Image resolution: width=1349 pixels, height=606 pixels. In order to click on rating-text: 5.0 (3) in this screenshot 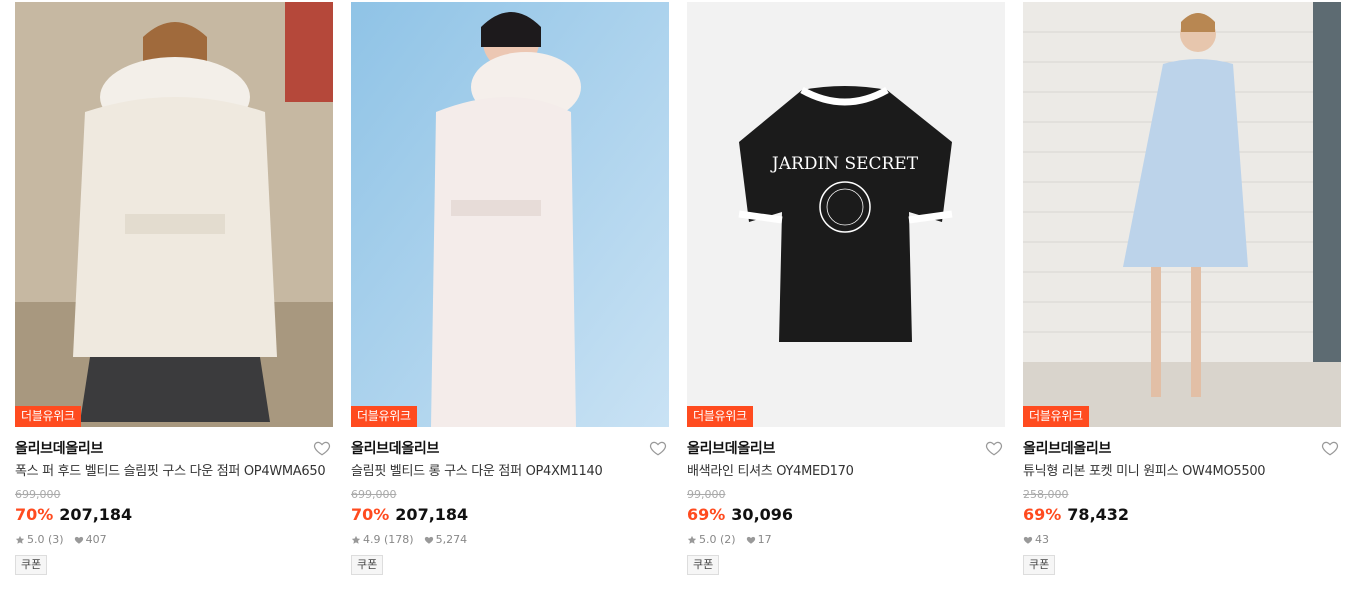, I will do `click(45, 539)`.